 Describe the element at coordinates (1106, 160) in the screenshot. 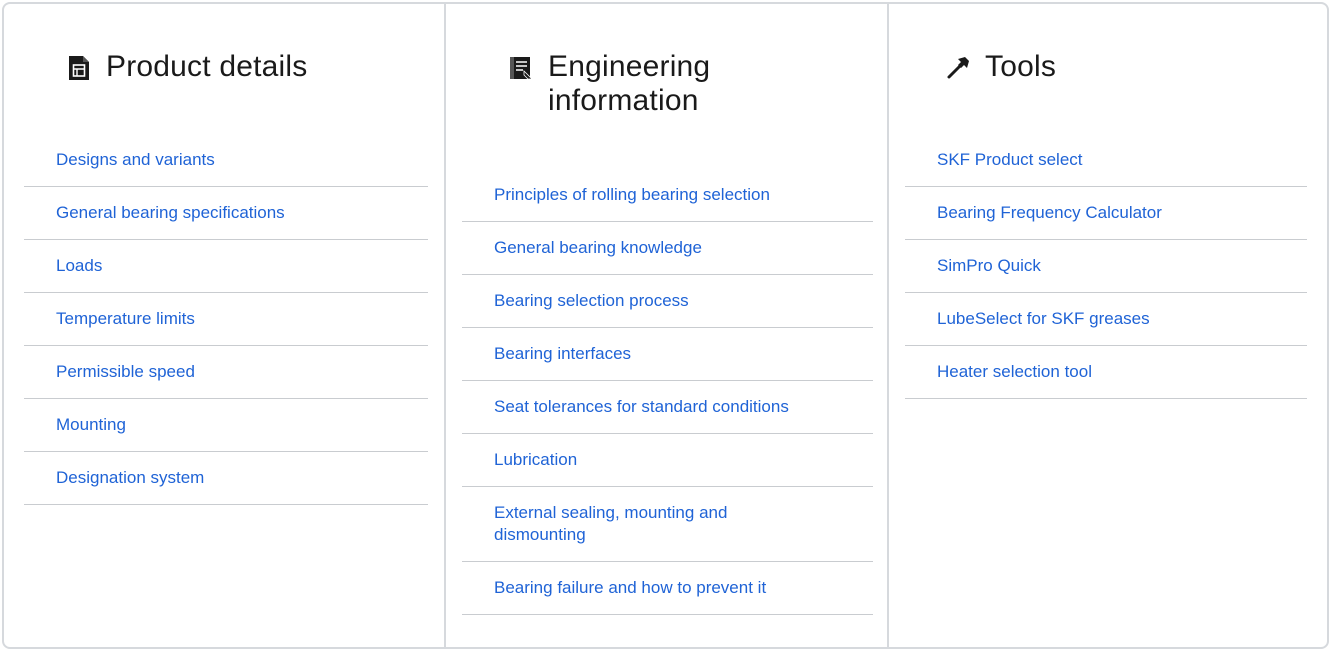

I see `link-skf-product-select: SKF Product select` at that location.